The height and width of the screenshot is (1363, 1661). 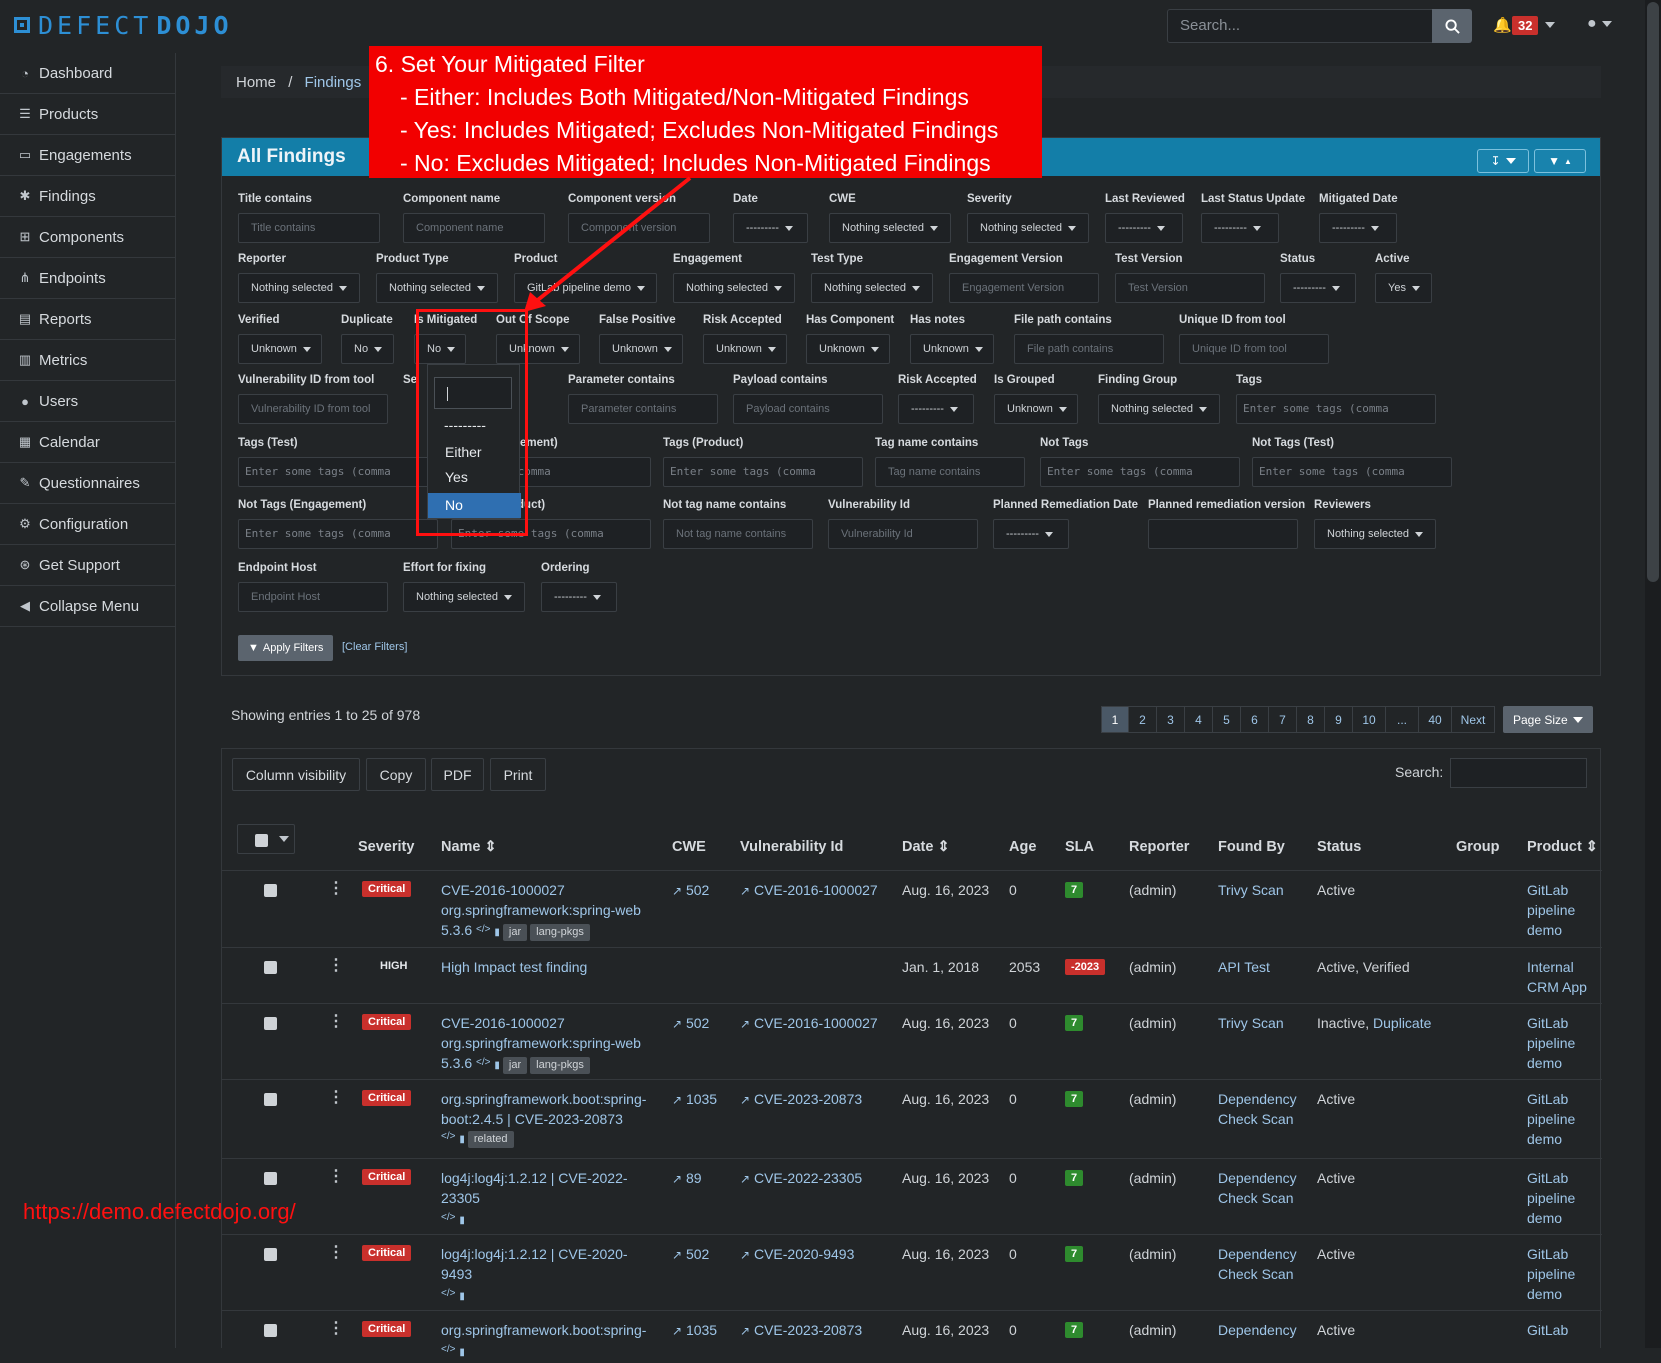 I want to click on finding-group-select: Nothing selected, so click(x=1159, y=409).